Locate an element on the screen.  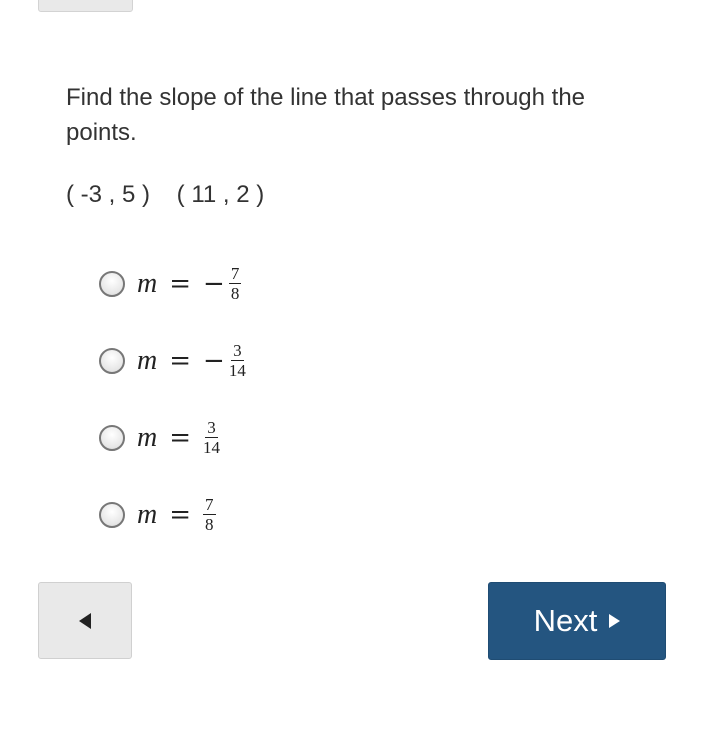
answer-expression: m = − 3 14 is located at coordinates (191, 360).